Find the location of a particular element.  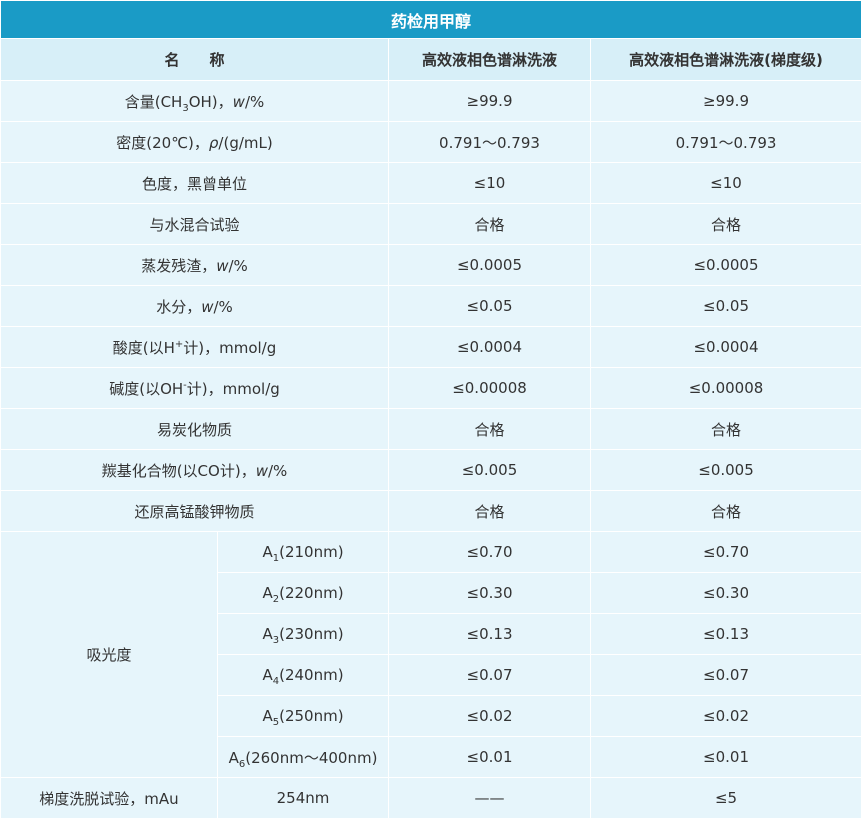

row-name: 含量(CH3OH)，w/% is located at coordinates (195, 101).